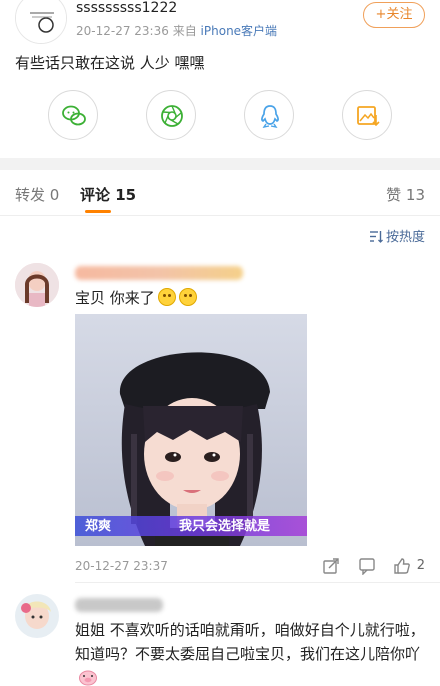  What do you see at coordinates (122, 31) in the screenshot?
I see `post-time: 20-12-27 23:36` at bounding box center [122, 31].